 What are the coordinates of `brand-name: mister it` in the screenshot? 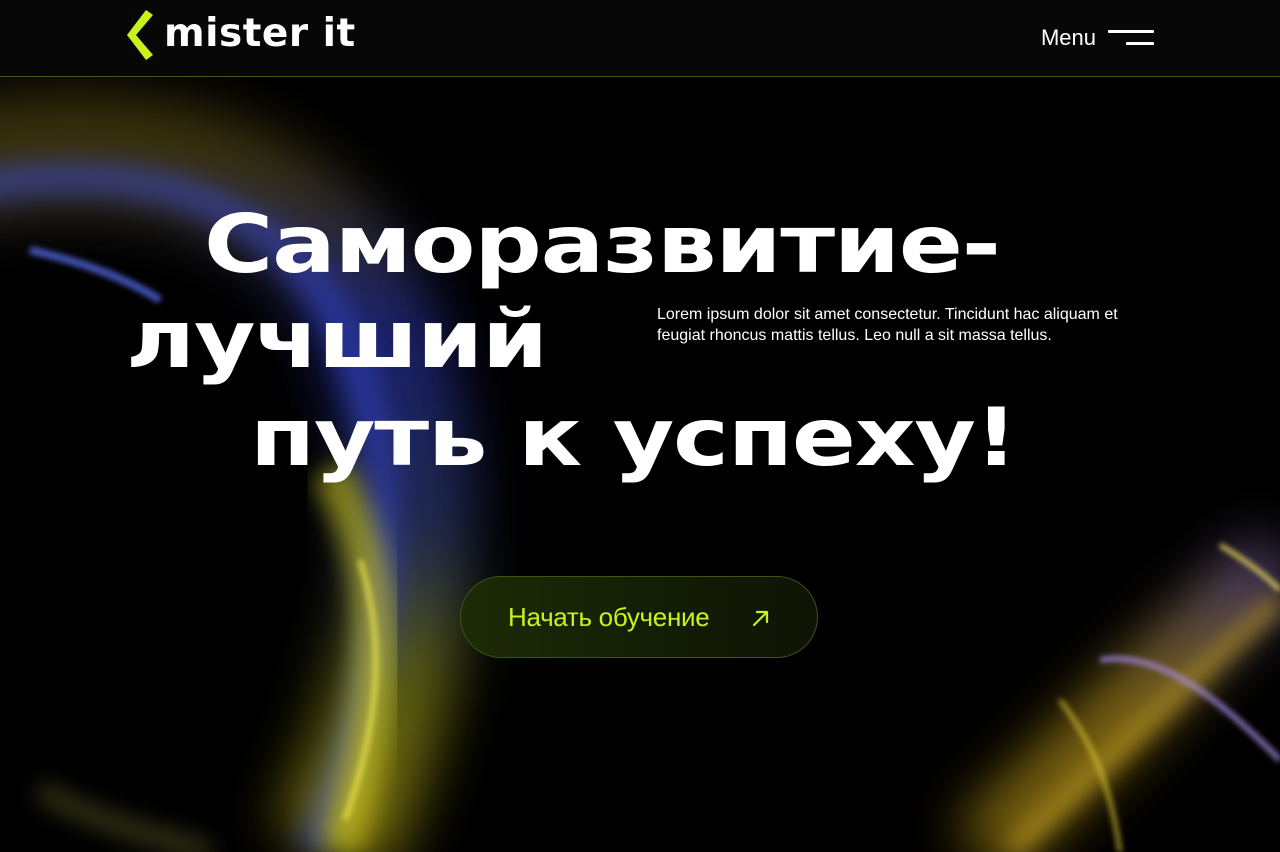 It's located at (260, 33).